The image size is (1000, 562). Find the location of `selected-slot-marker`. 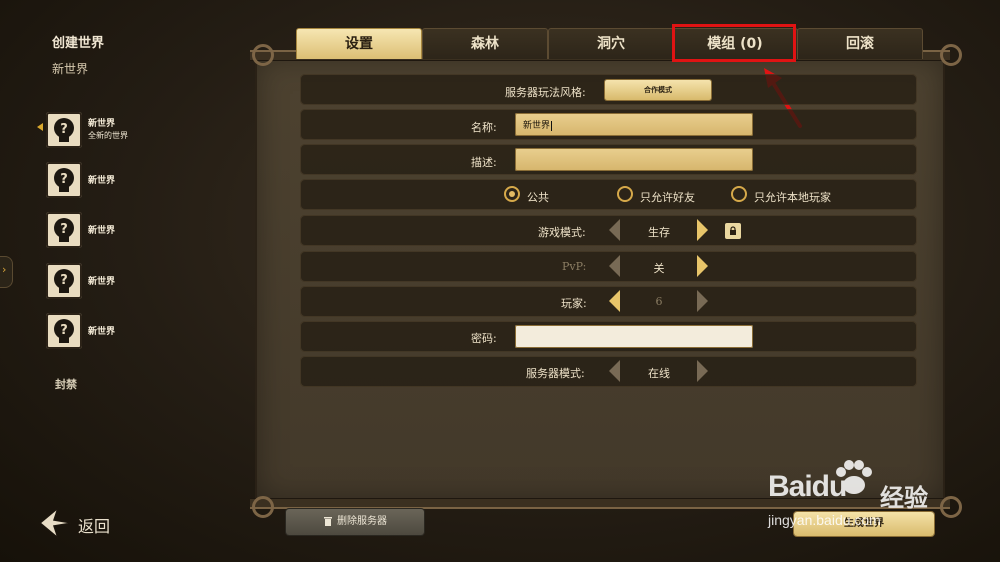

selected-slot-marker is located at coordinates (40, 127).